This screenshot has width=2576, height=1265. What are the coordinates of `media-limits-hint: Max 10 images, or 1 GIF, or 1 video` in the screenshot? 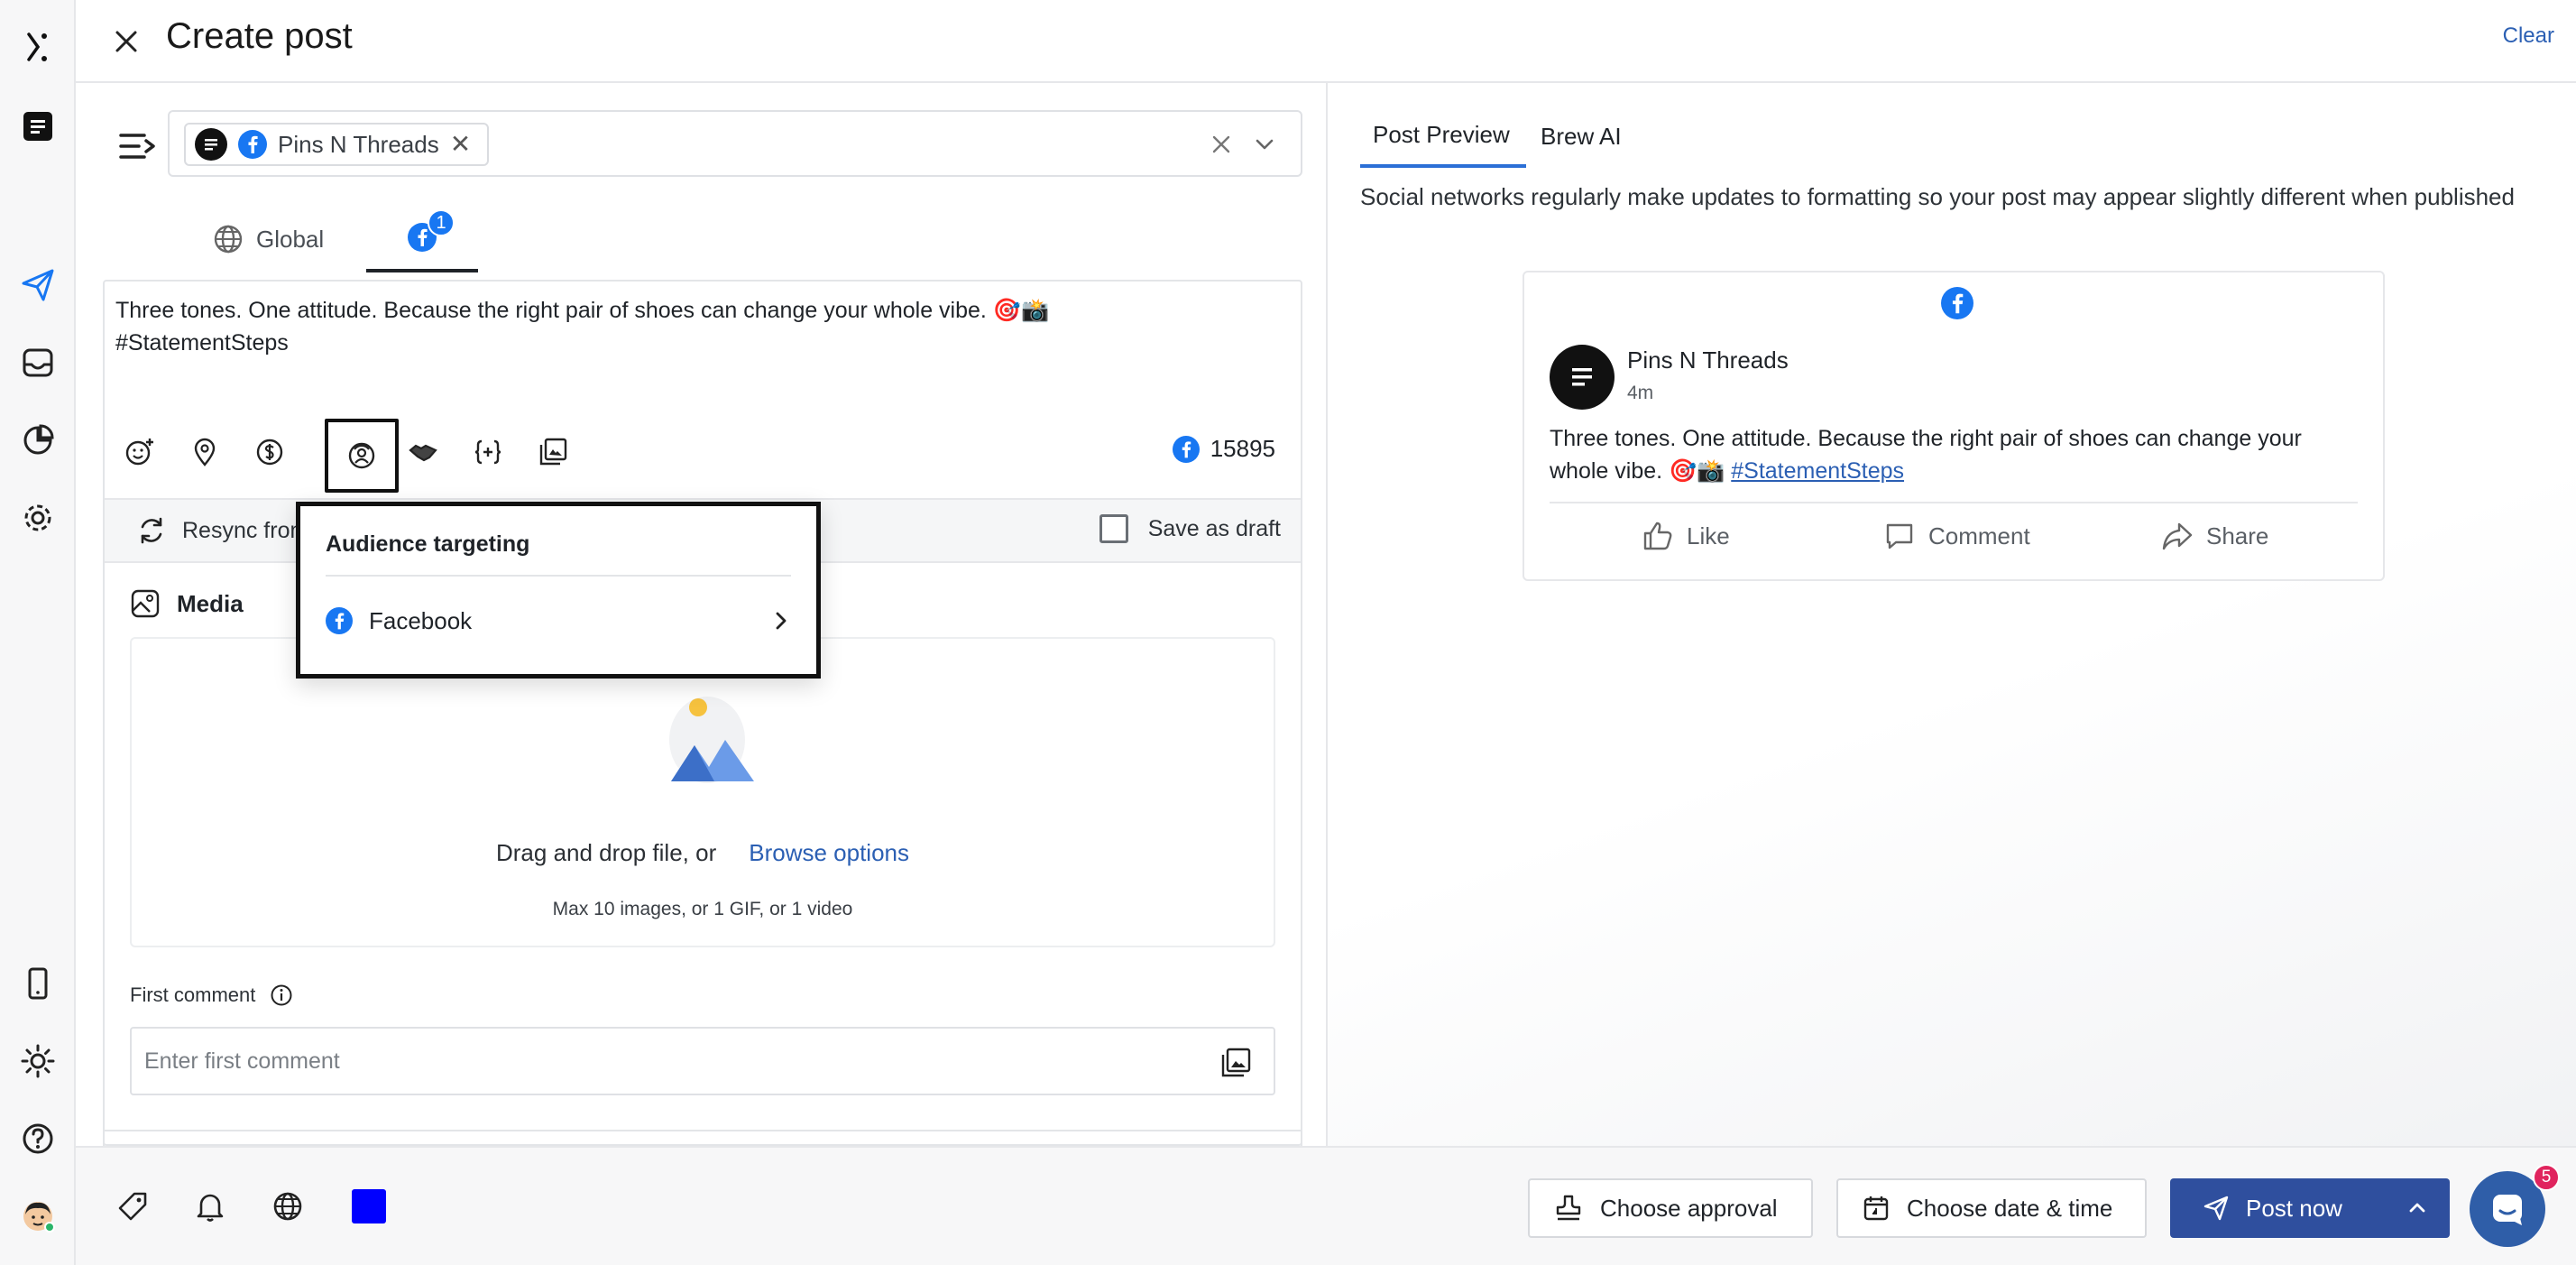 It's located at (703, 909).